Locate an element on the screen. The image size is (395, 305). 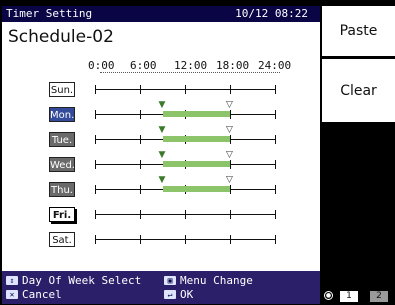
eye-icon: ● is located at coordinates (328, 295).